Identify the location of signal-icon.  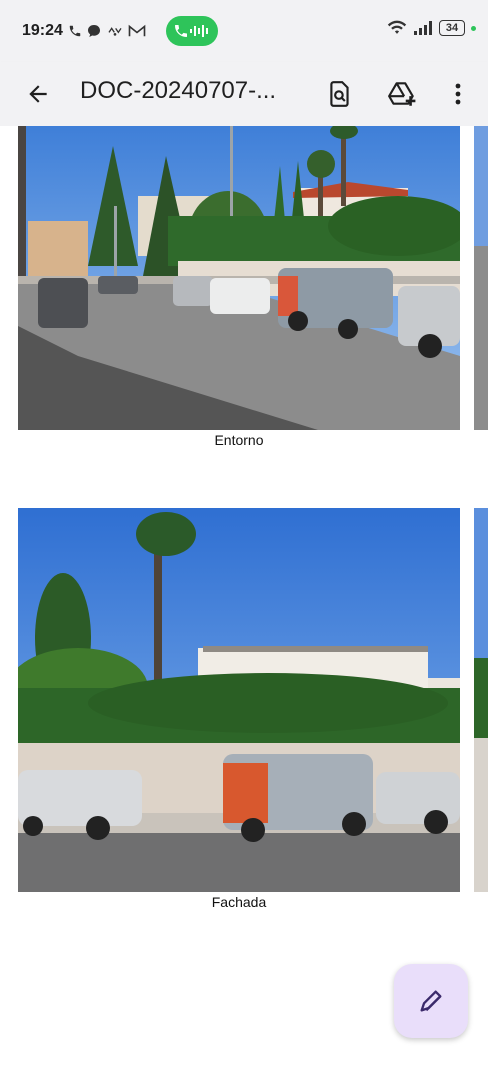
(423, 28).